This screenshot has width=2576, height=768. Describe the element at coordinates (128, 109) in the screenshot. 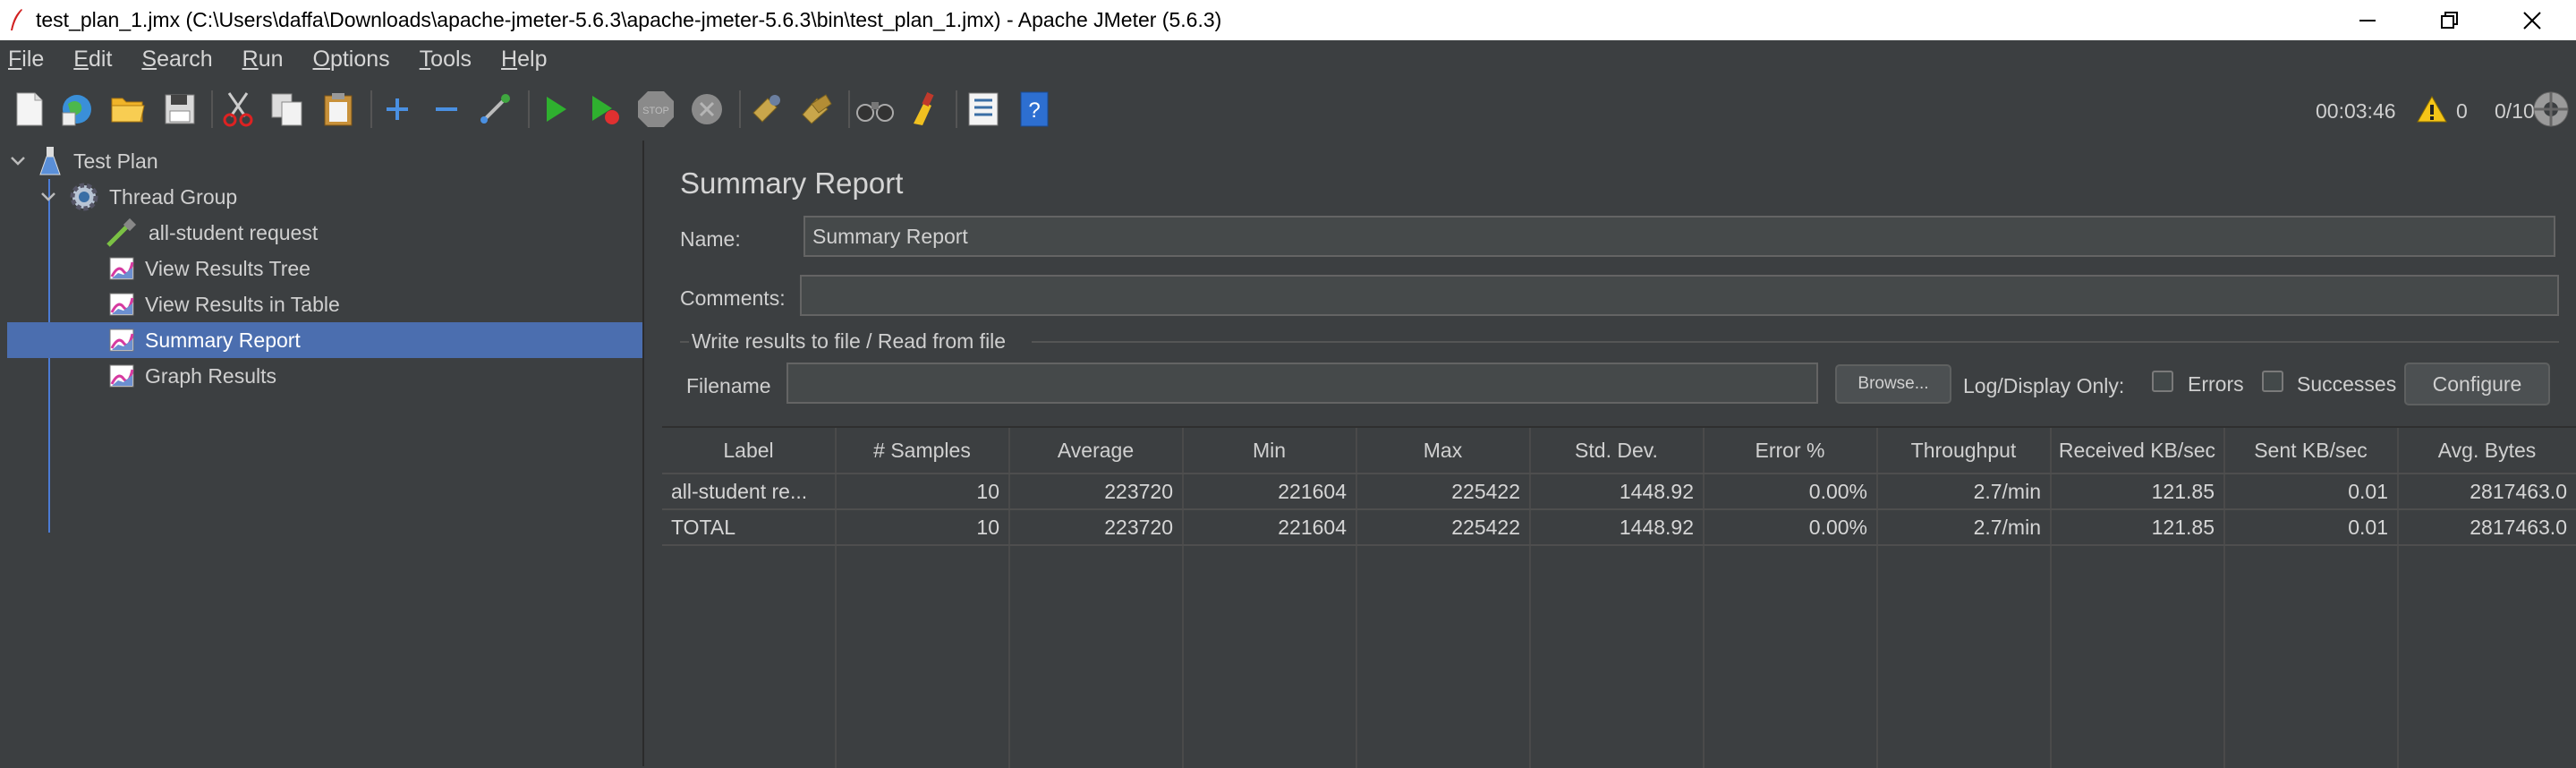

I see `open-button` at that location.